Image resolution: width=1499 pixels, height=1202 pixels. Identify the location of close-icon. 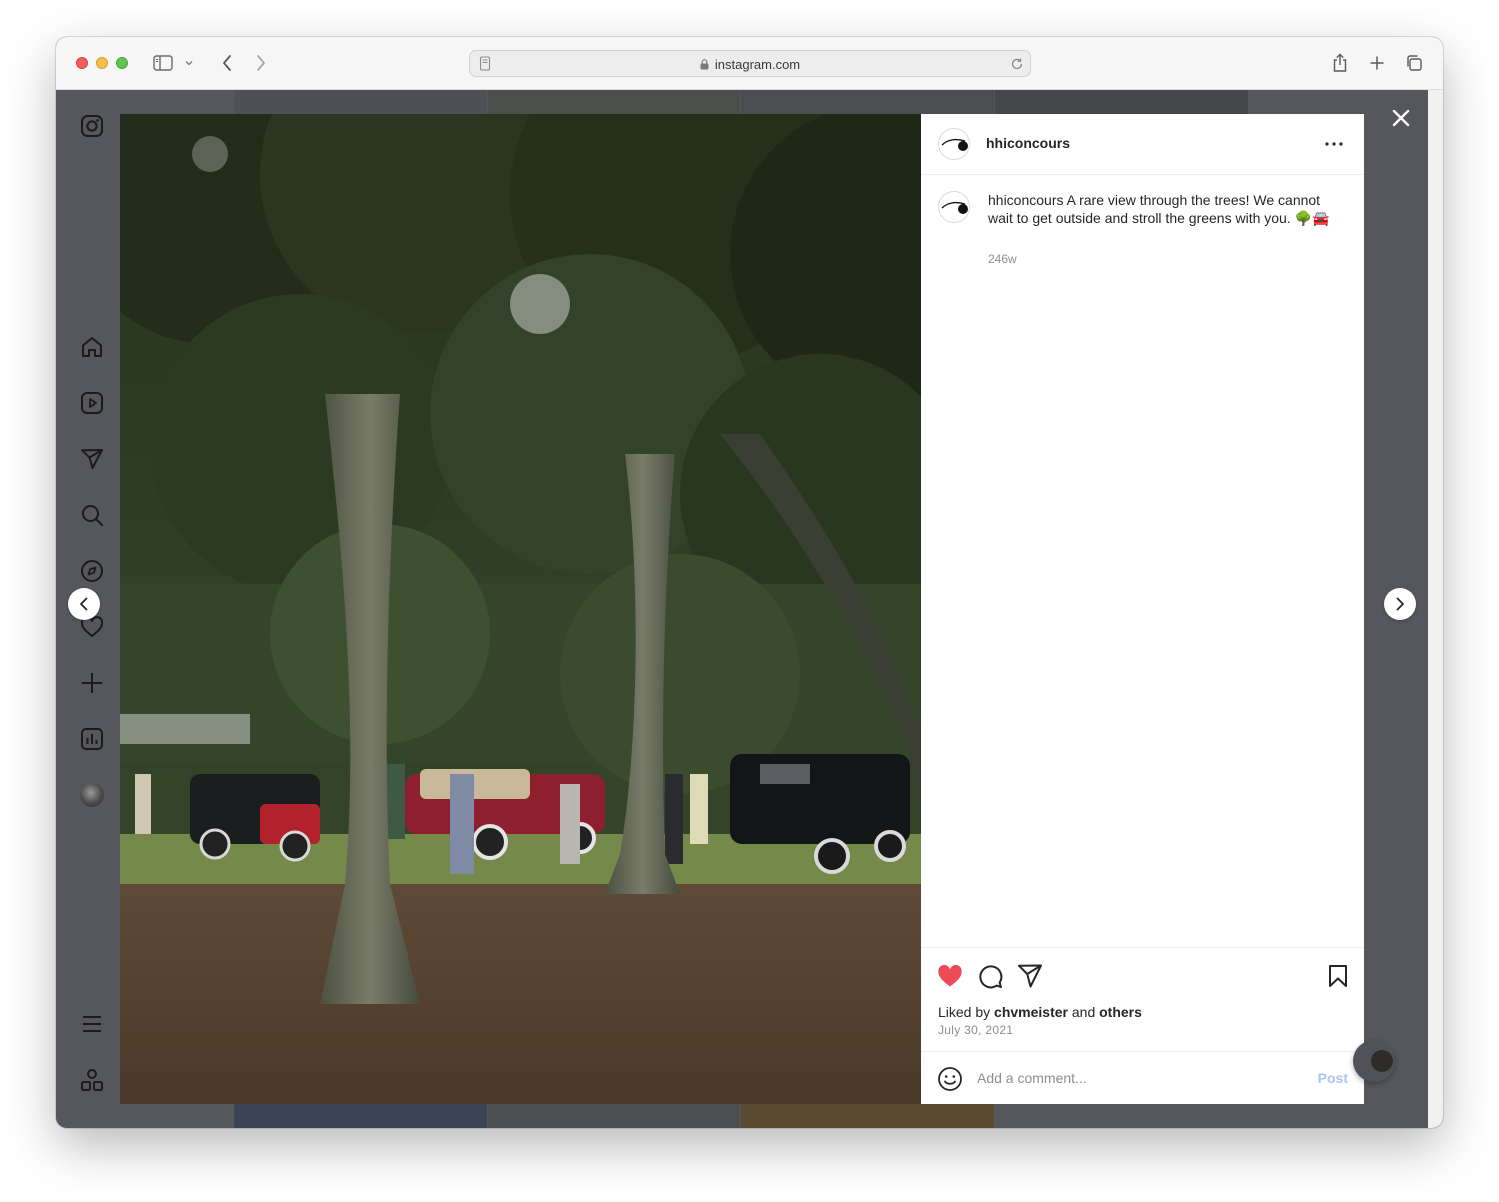
(1401, 118).